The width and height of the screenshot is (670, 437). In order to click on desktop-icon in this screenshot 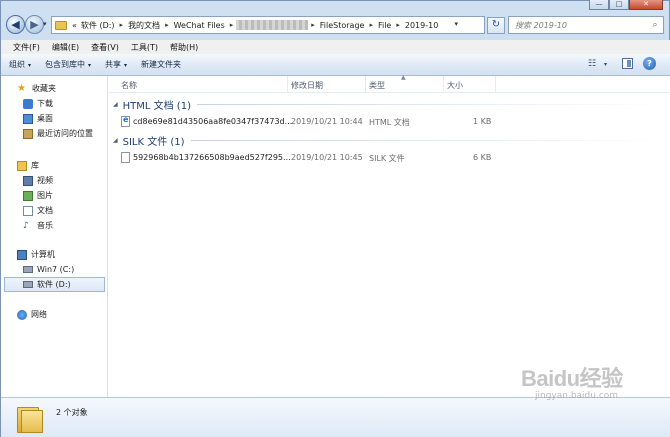, I will do `click(28, 118)`.